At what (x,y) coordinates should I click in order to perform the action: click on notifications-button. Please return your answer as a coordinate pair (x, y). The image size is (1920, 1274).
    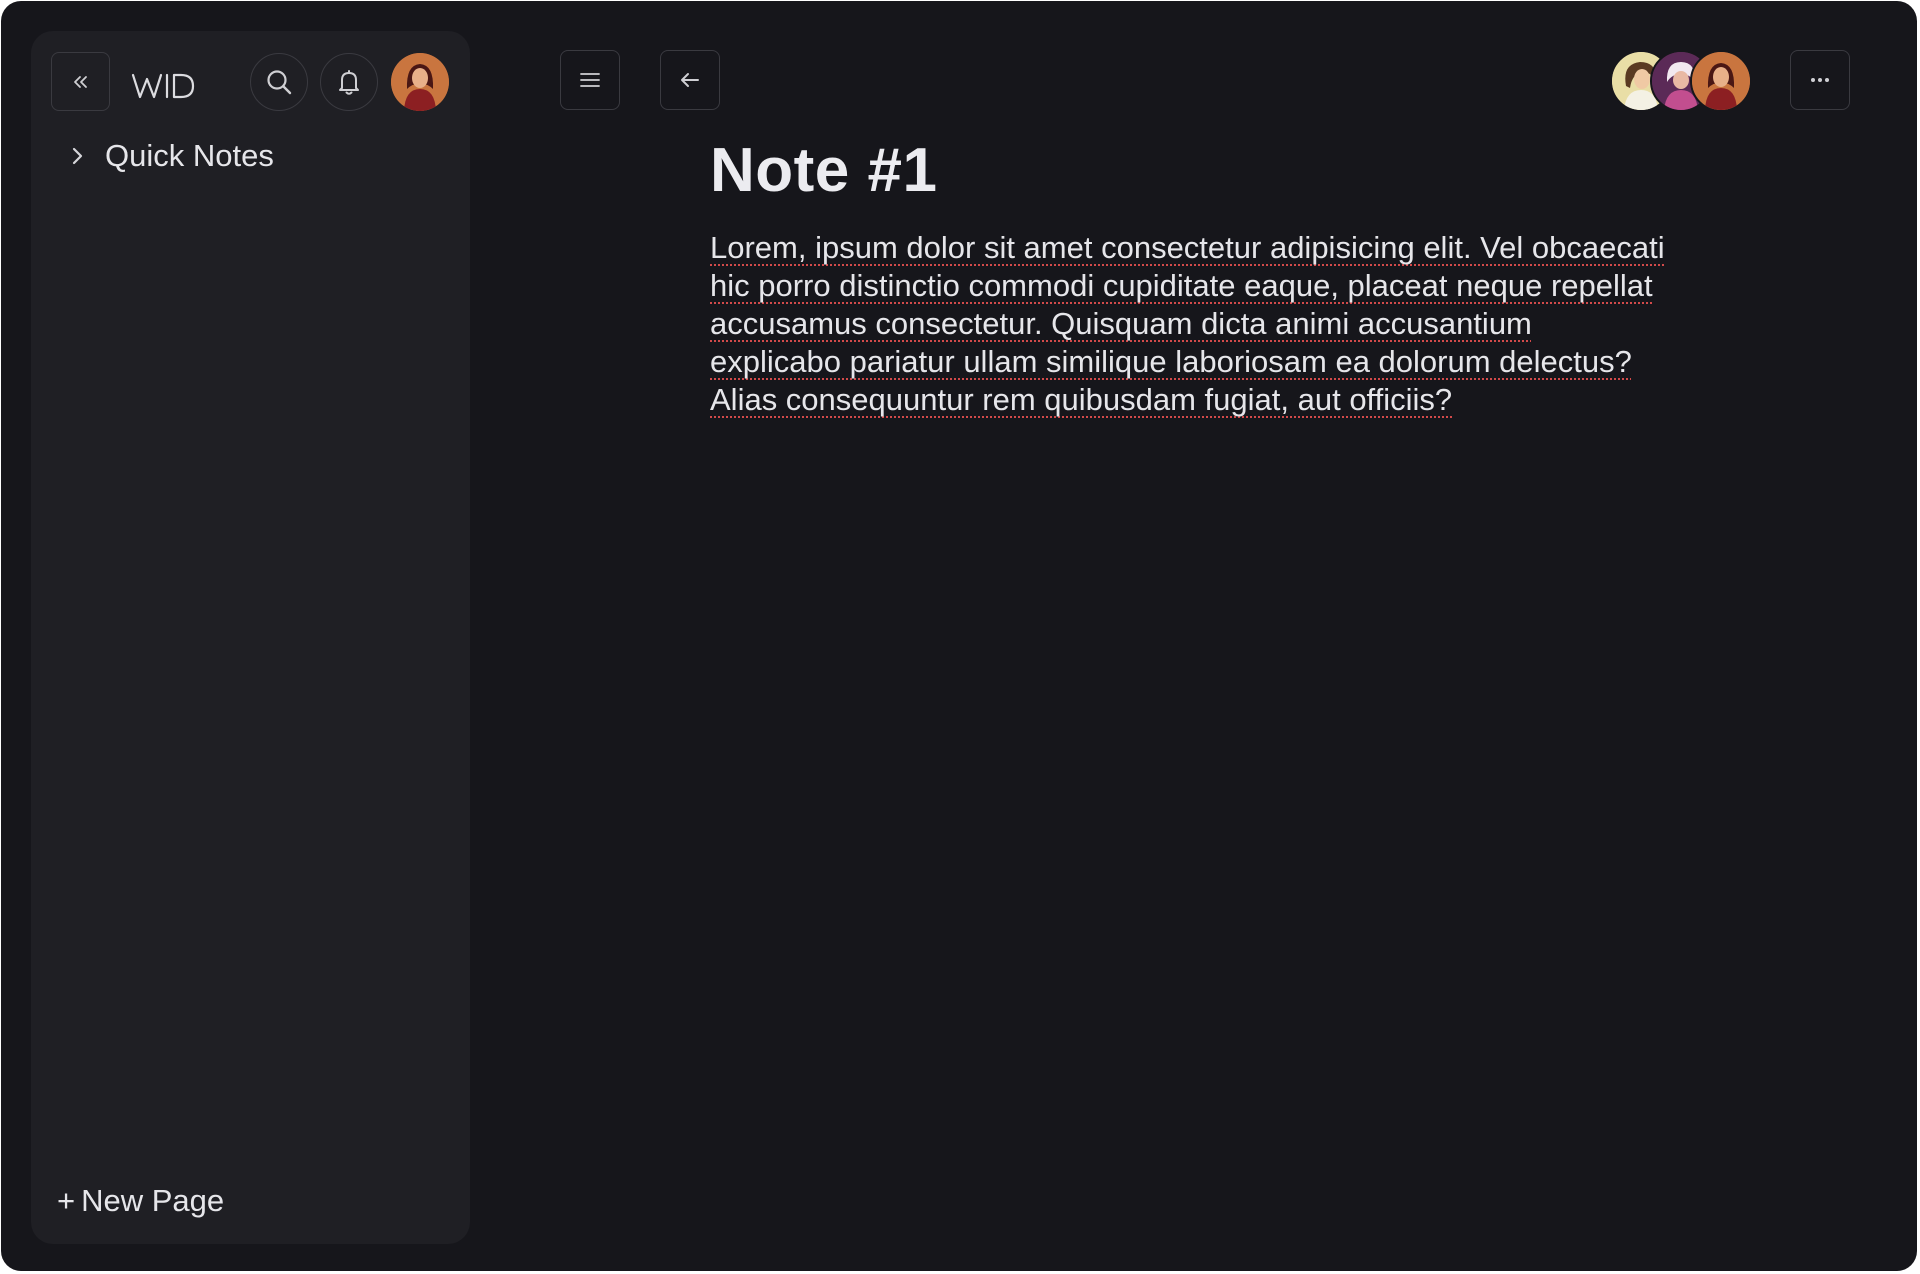
    Looking at the image, I should click on (349, 82).